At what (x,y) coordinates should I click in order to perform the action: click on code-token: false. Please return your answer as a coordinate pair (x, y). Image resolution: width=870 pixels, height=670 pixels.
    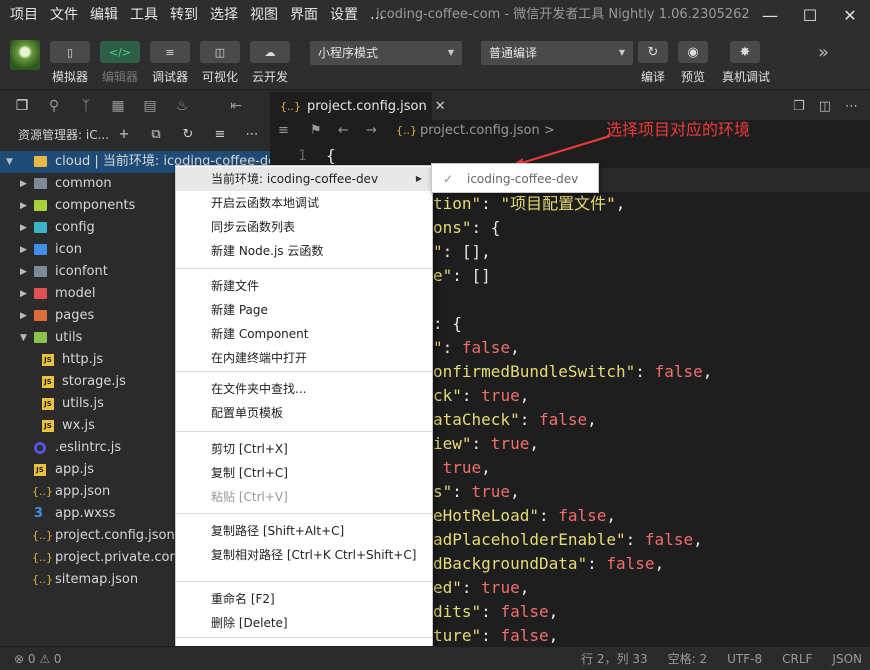
    Looking at the image, I should click on (524, 635).